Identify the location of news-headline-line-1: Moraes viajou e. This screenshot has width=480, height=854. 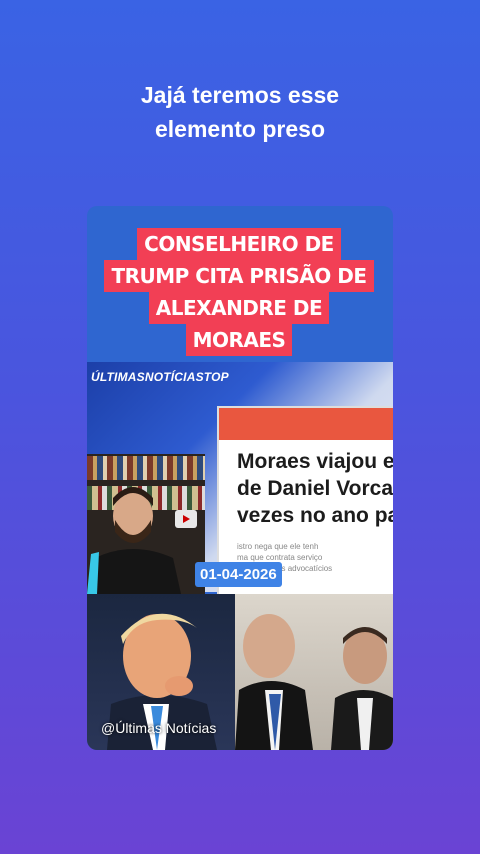
(315, 461).